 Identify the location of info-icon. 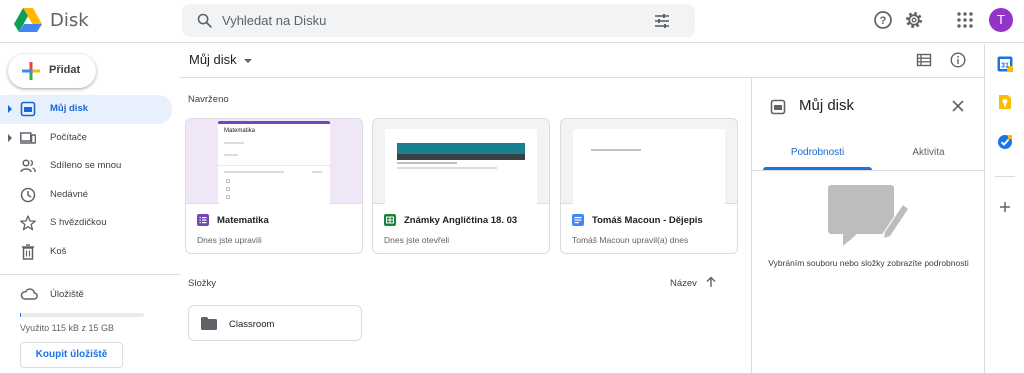
(958, 60).